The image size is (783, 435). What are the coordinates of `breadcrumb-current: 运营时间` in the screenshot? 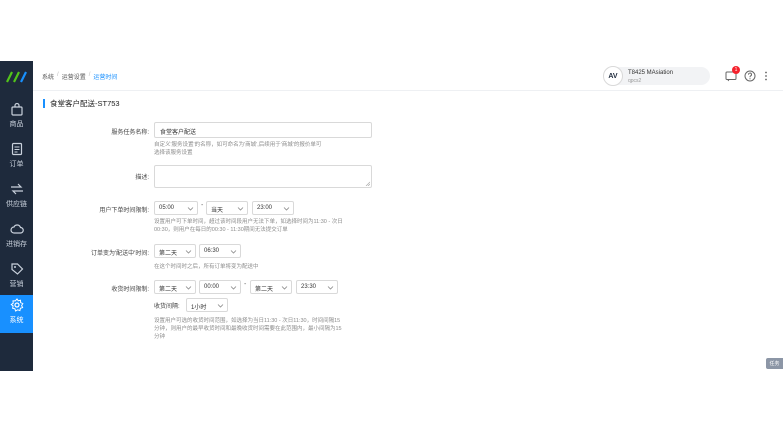 It's located at (105, 78).